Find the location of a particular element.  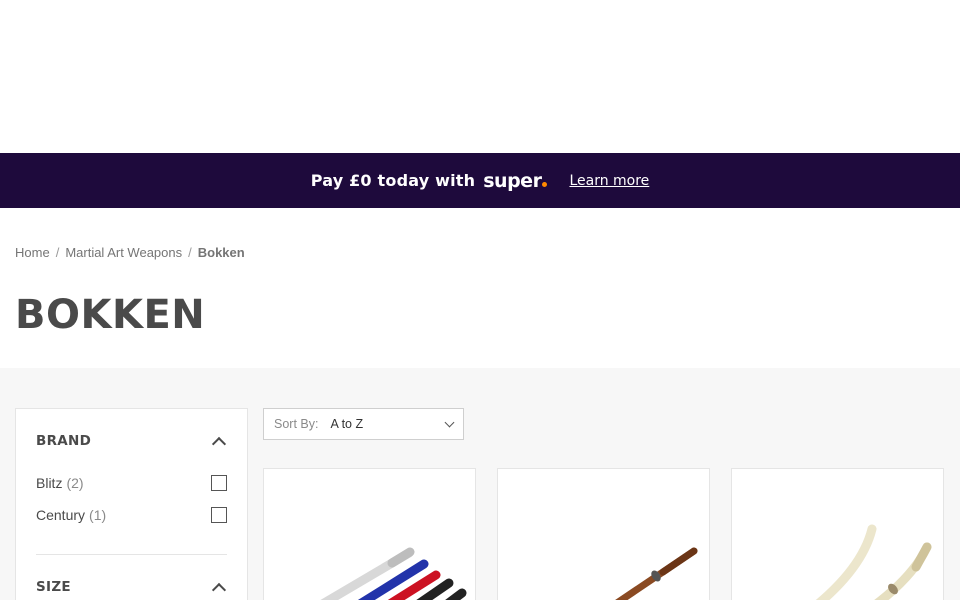

brown-bokken-image is located at coordinates (656, 573).